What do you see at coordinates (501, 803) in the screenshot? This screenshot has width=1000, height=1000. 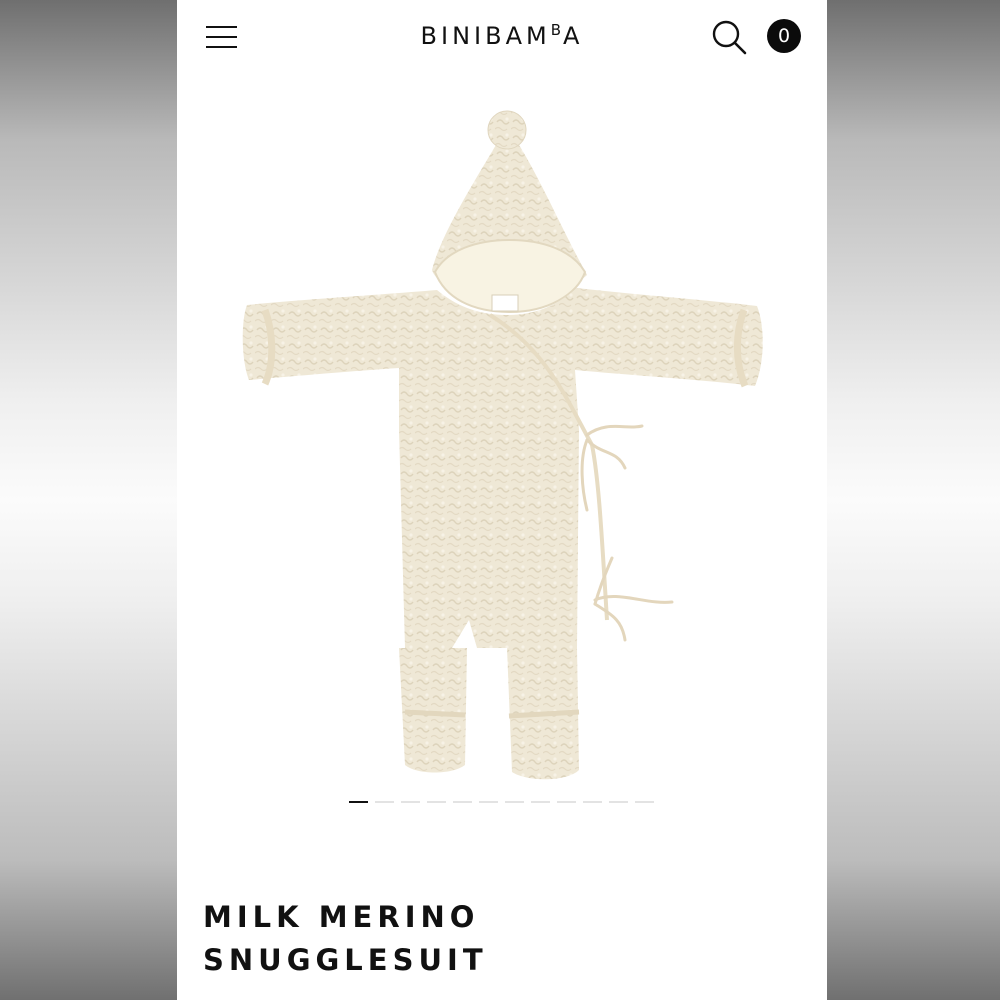 I see `carousel-indicators` at bounding box center [501, 803].